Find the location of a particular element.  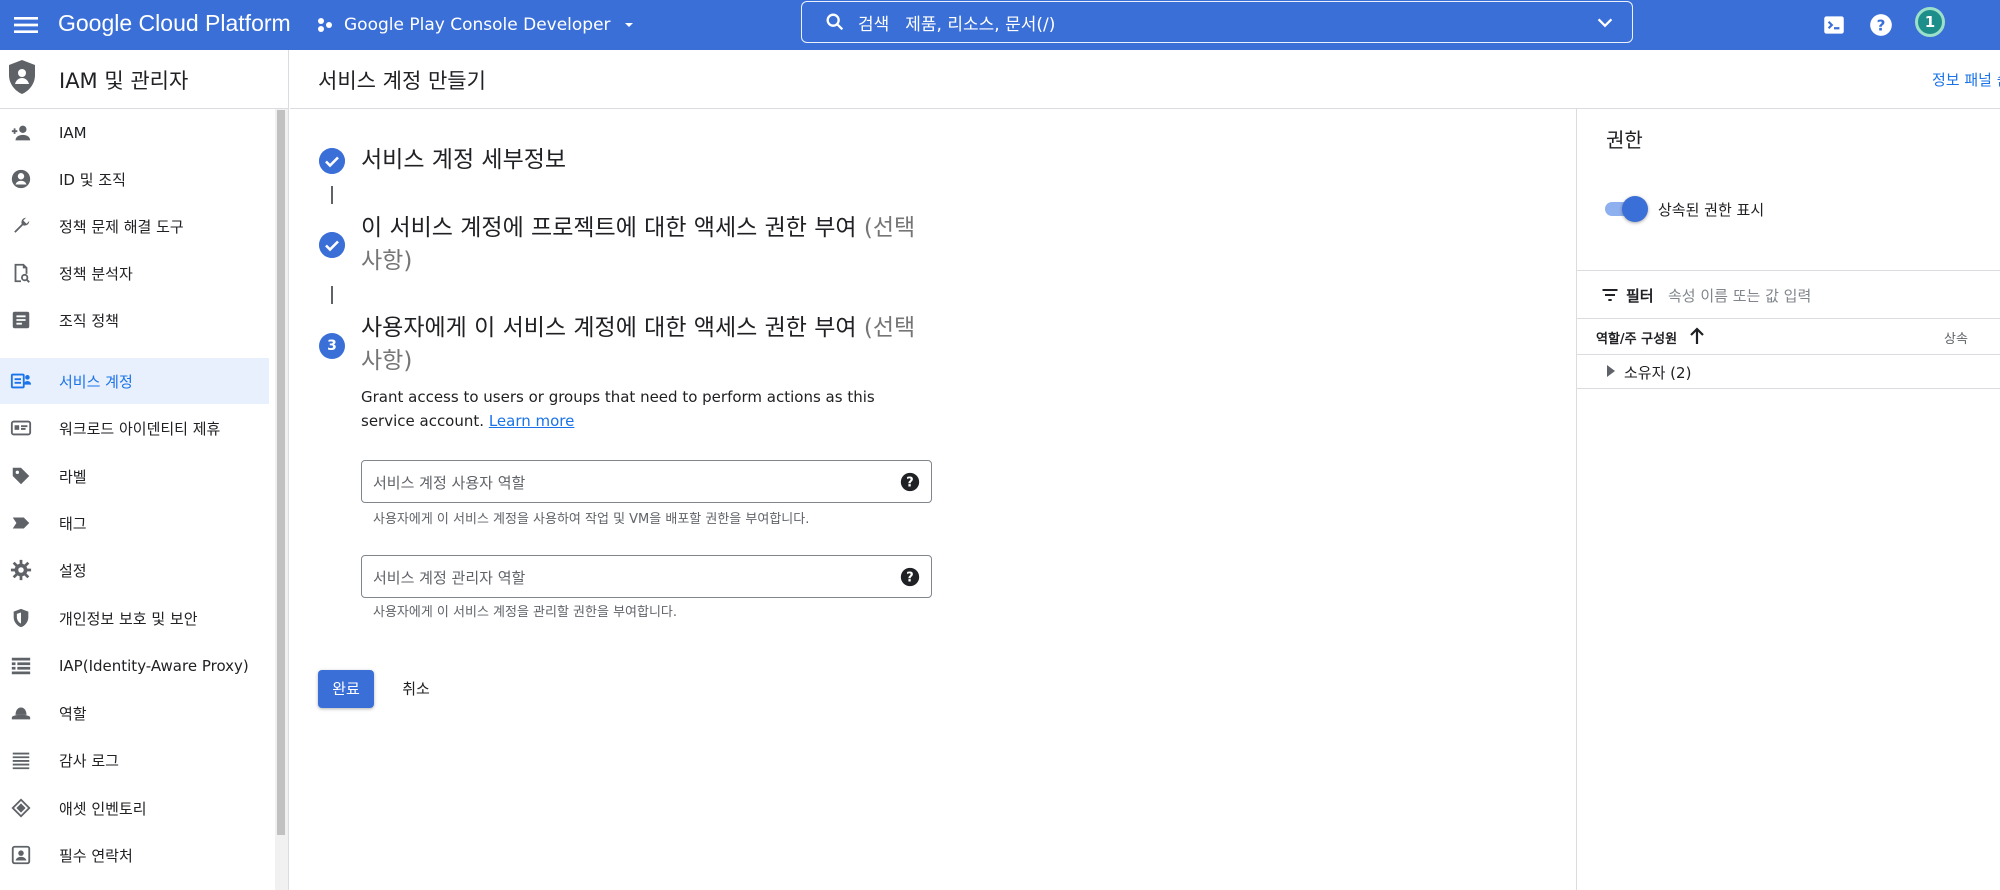

sidebar-title: IAM 및 관리자 is located at coordinates (124, 81).